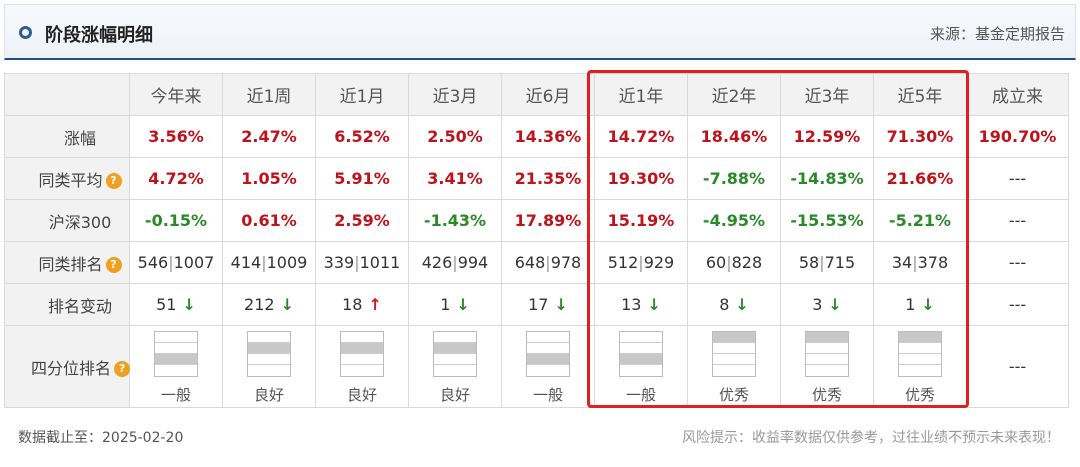 This screenshot has height=467, width=1080. Describe the element at coordinates (67, 136) in the screenshot. I see `row-label-gain: 涨幅` at that location.